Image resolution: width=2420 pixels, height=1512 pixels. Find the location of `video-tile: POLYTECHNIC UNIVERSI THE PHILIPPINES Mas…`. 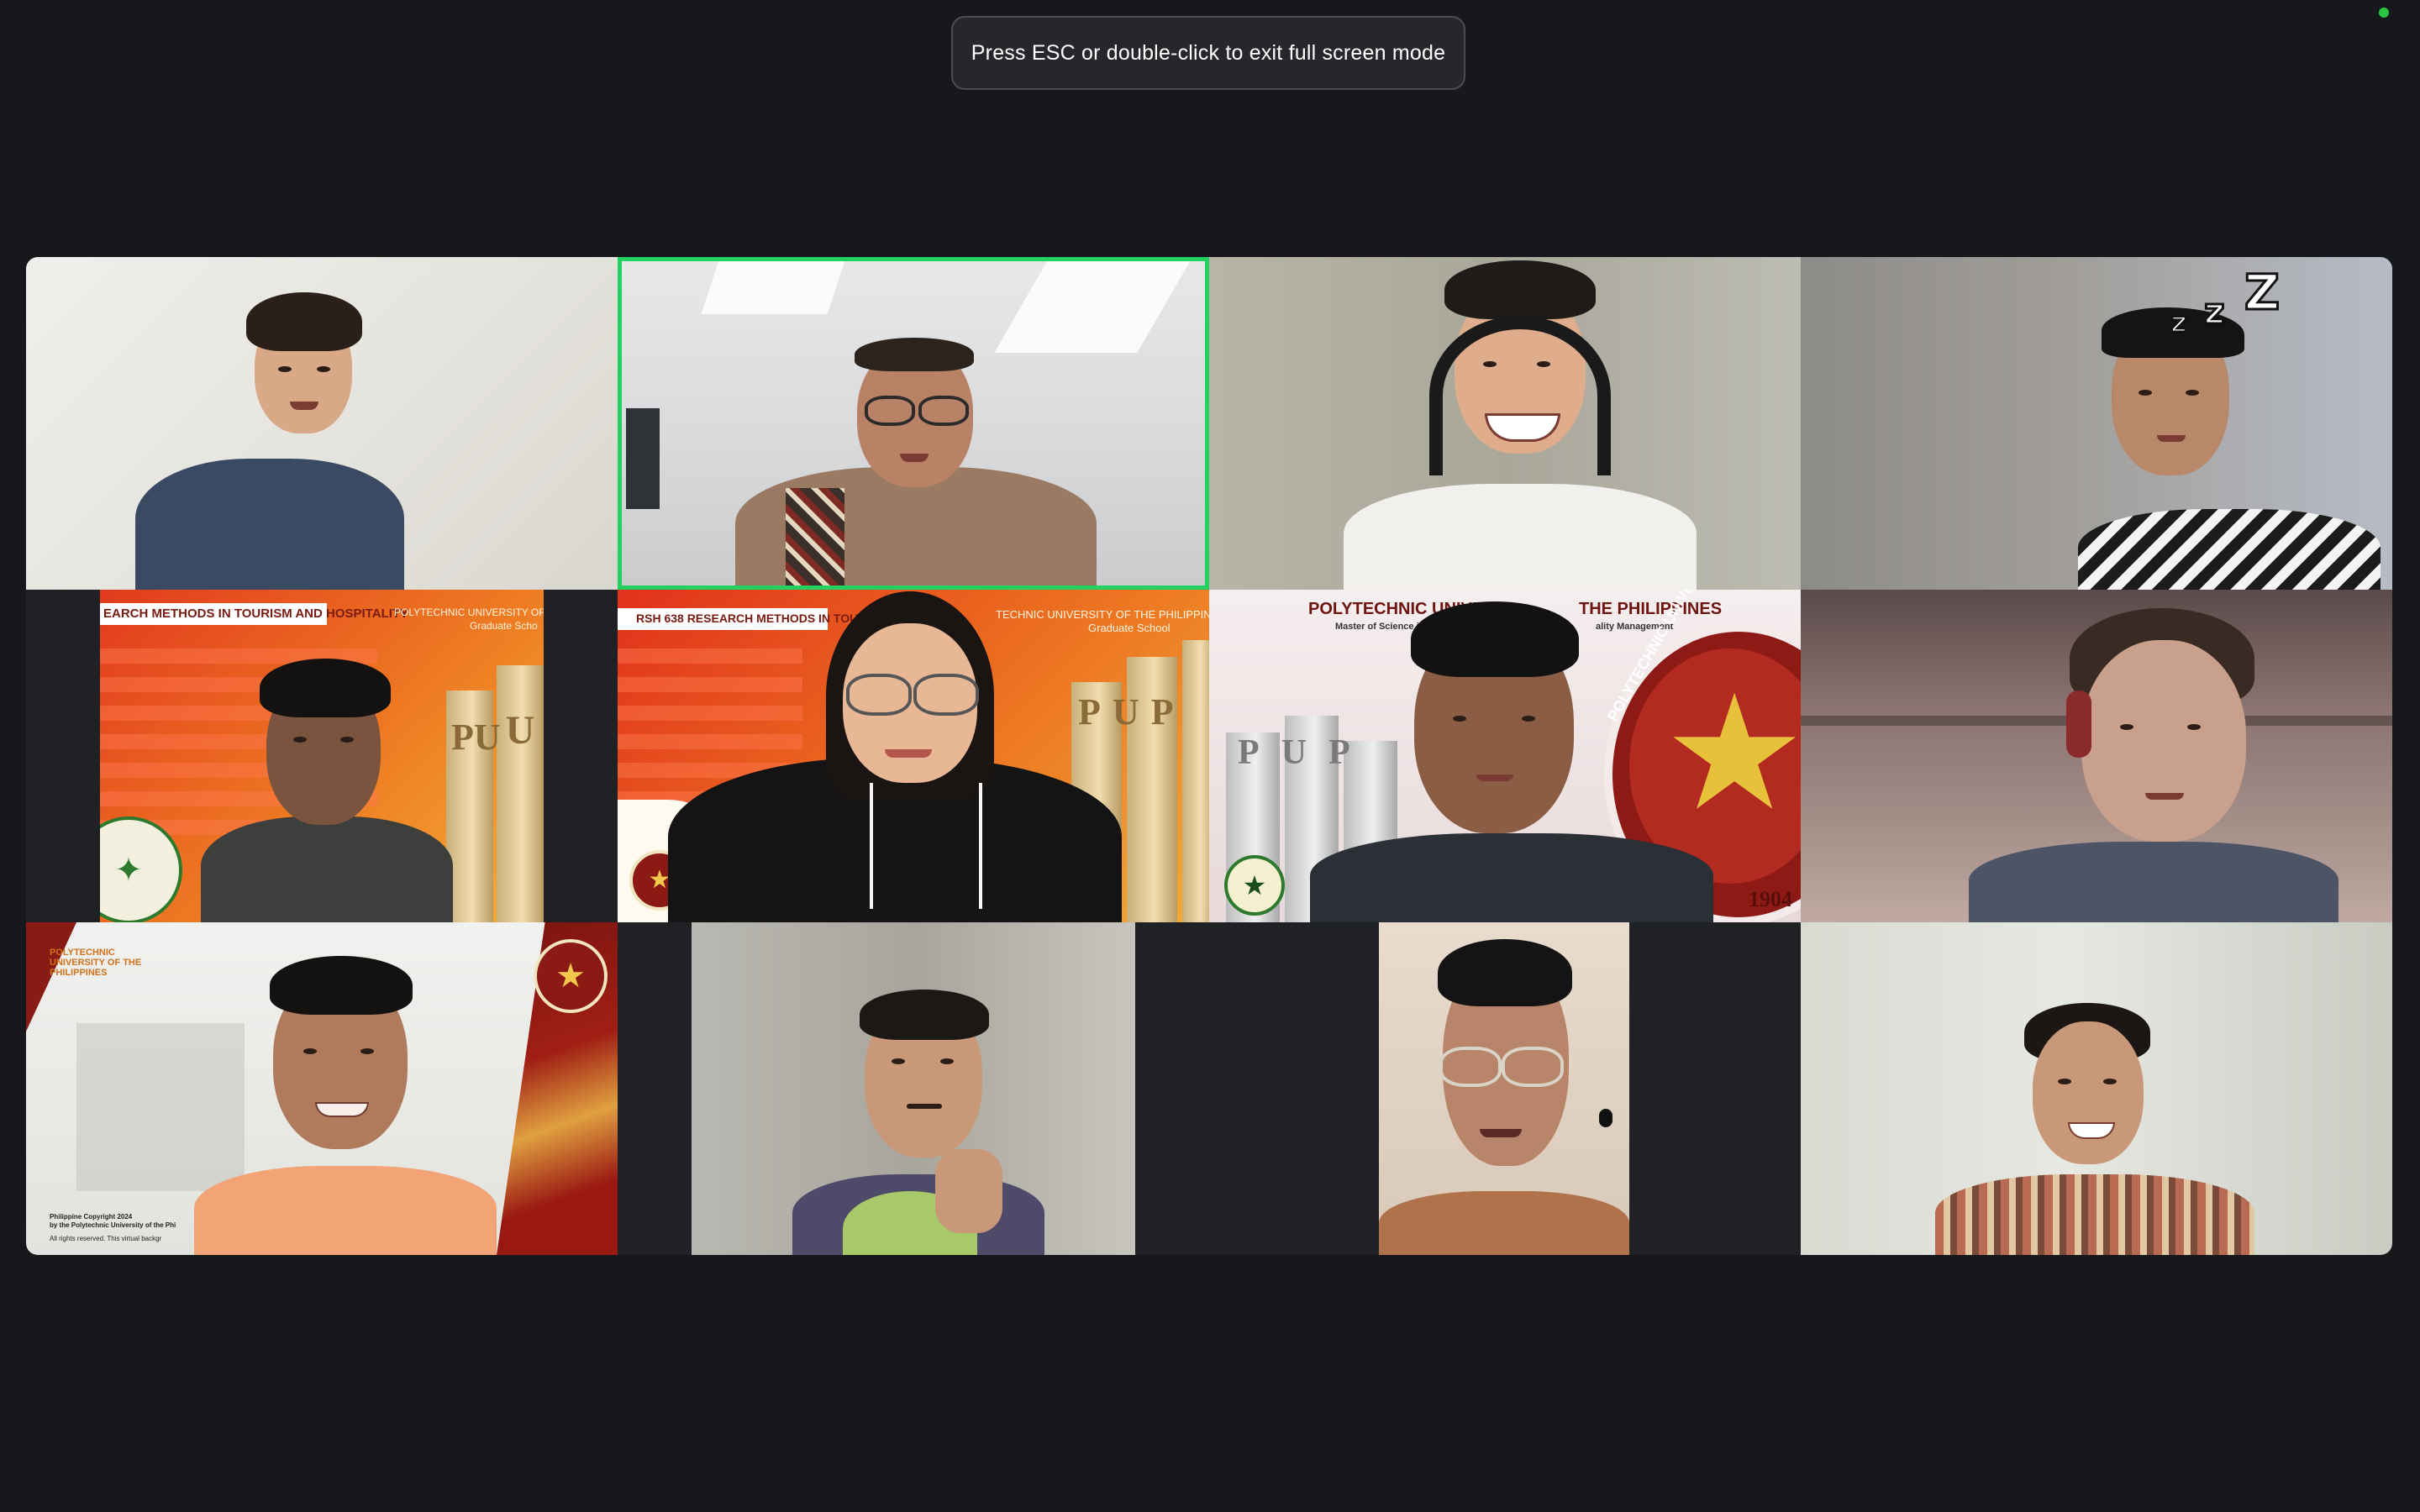

video-tile: POLYTECHNIC UNIVERSI THE PHILIPPINES Mas… is located at coordinates (1505, 756).